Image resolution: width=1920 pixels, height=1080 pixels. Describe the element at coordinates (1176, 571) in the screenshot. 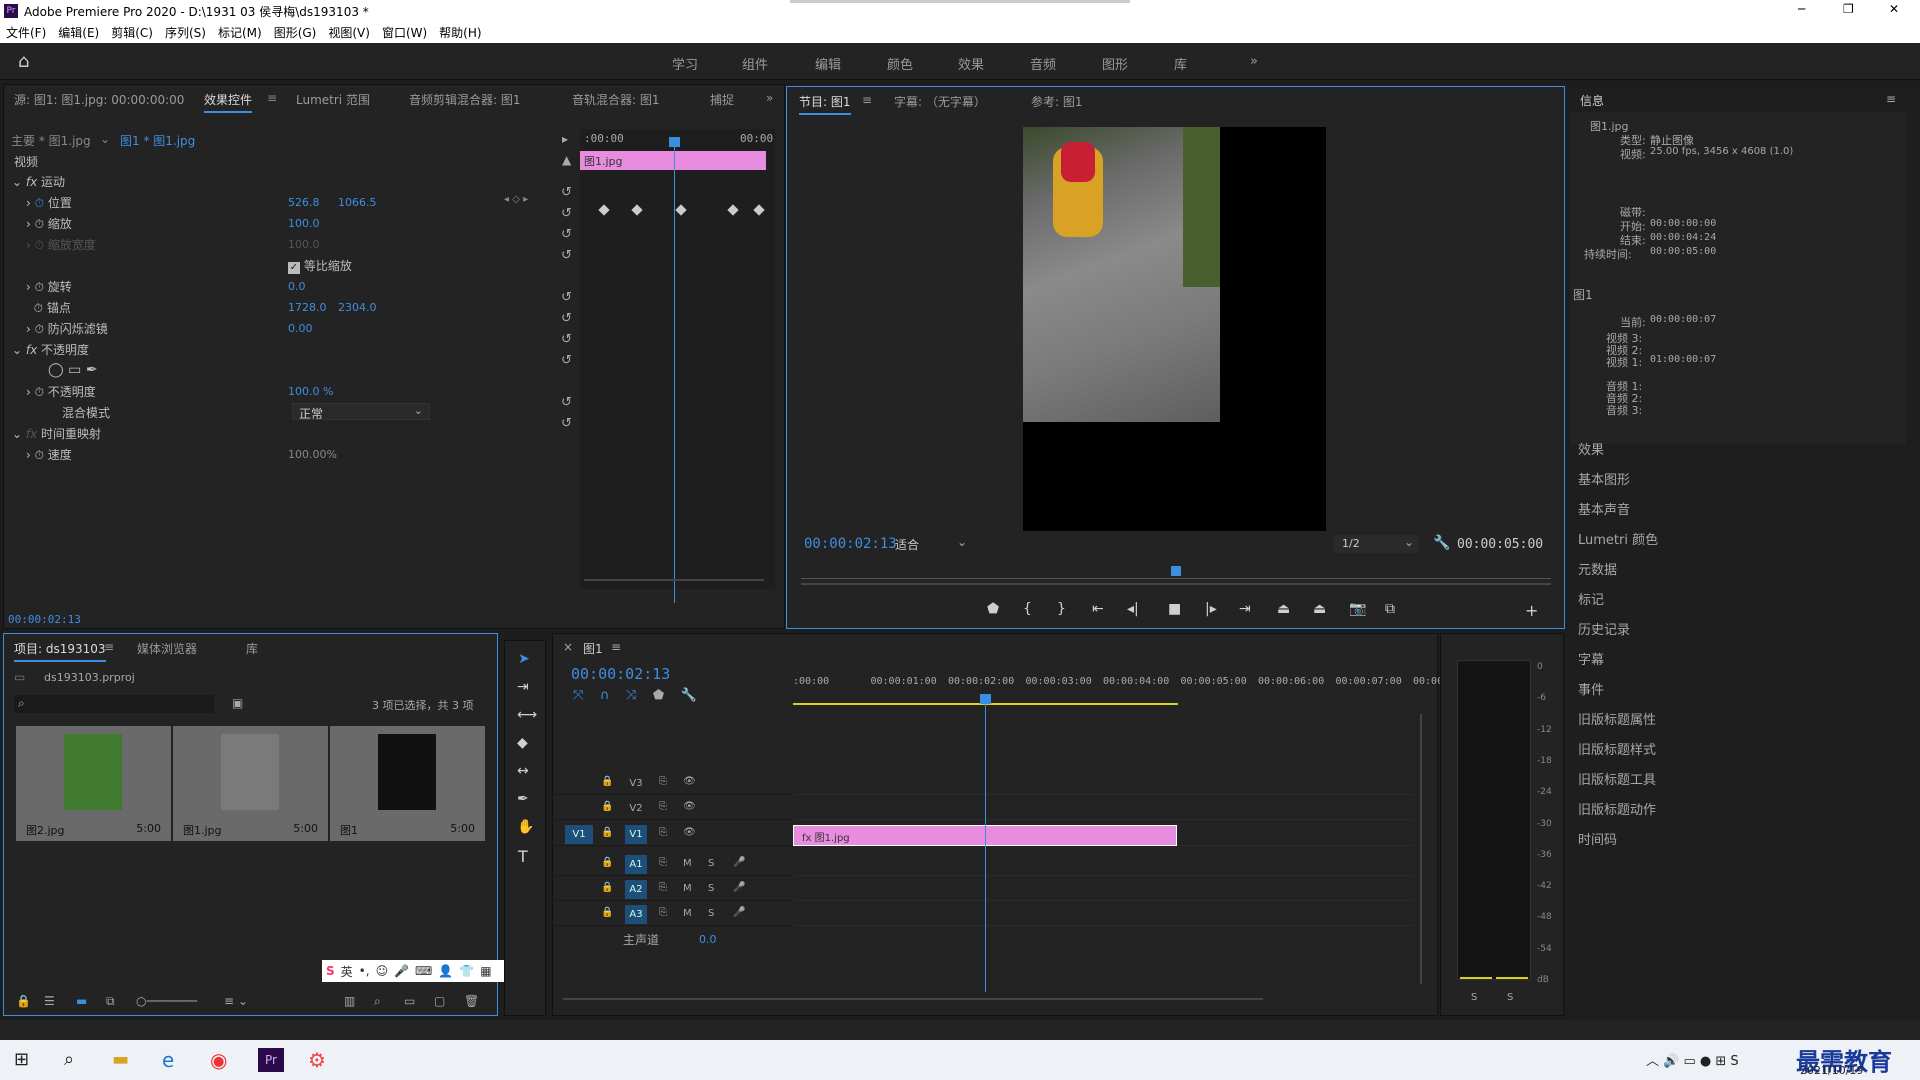

I see `program-playhead` at that location.